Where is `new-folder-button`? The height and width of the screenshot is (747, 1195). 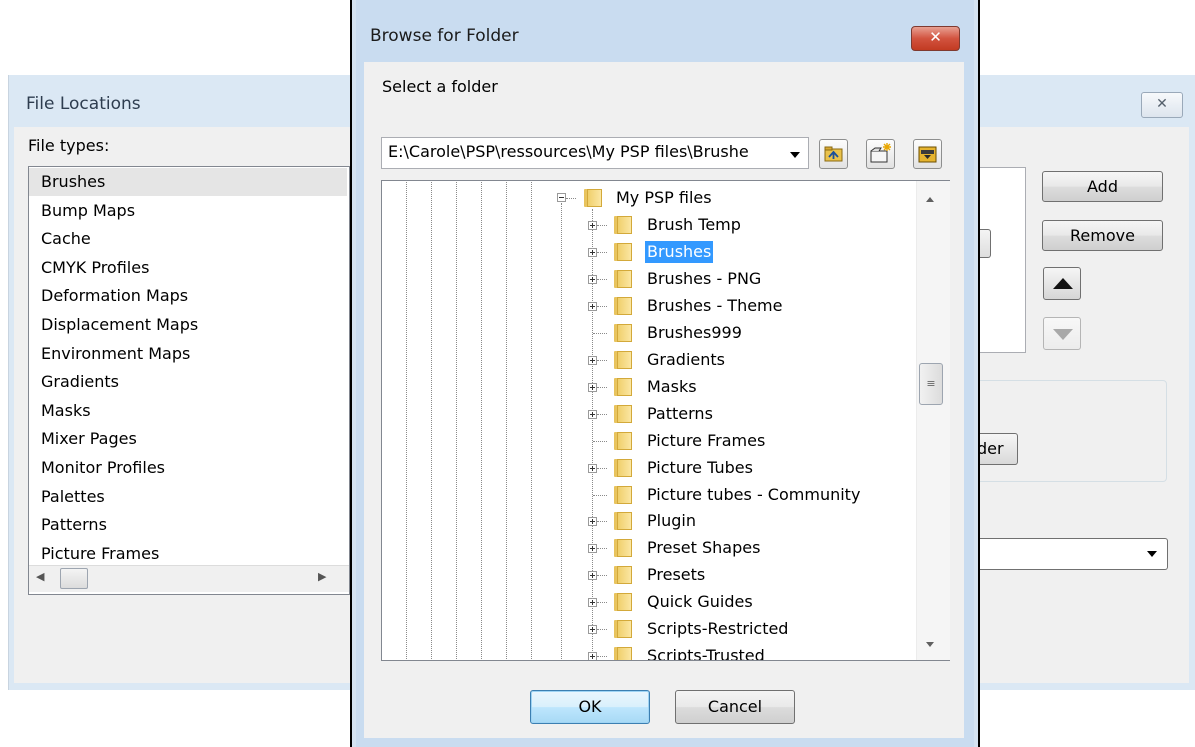
new-folder-button is located at coordinates (880, 154).